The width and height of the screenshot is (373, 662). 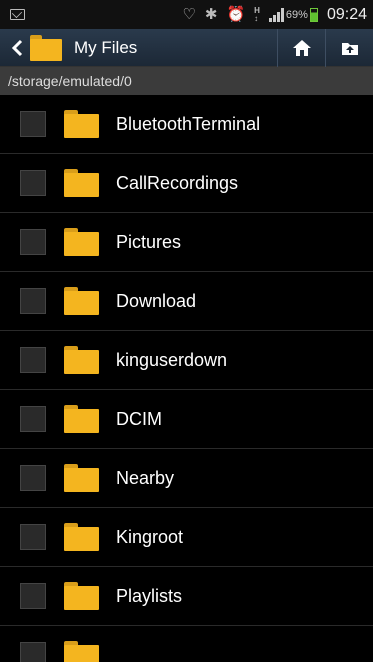 I want to click on list-item: Kingroot, so click(x=186, y=537).